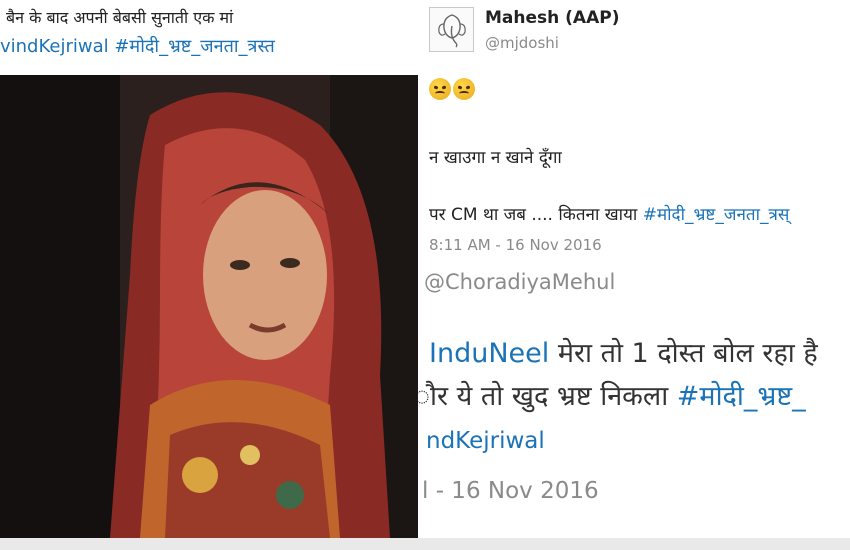  I want to click on reply-line-2: ौर ये तो खुद भ्रष्ट निकला #मोदी_भ्रष्ट_, so click(612, 394).